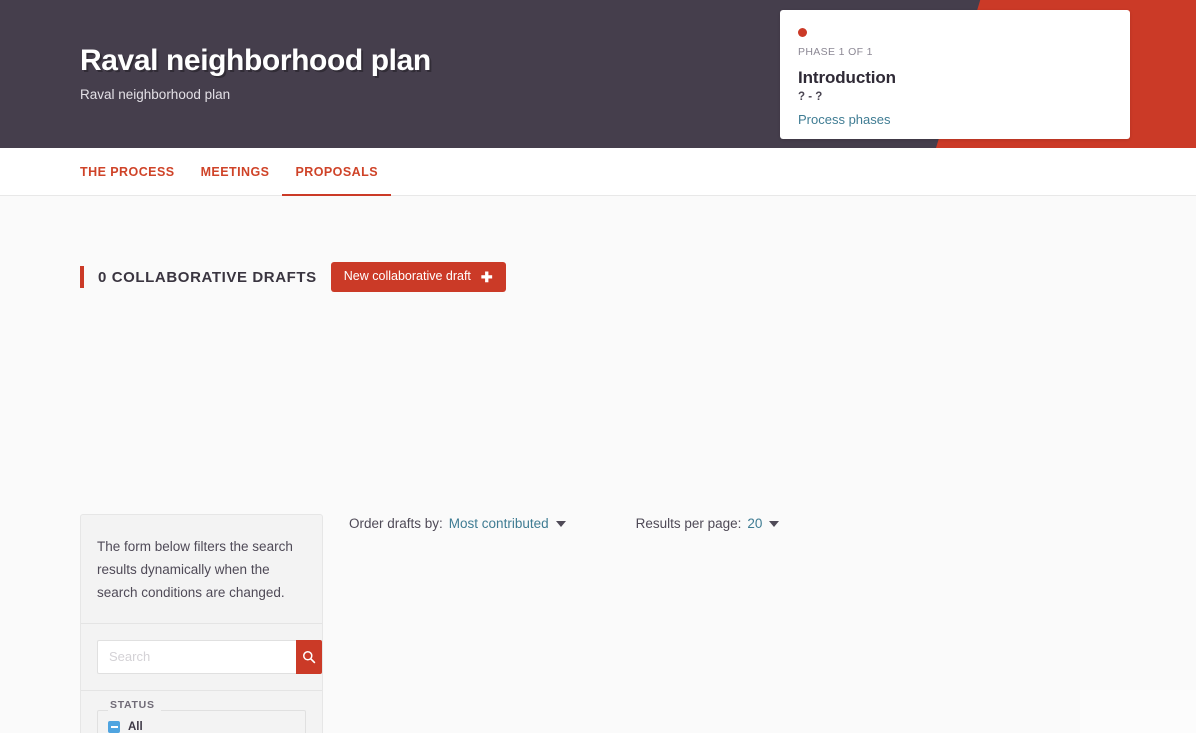 The width and height of the screenshot is (1196, 733). Describe the element at coordinates (498, 523) in the screenshot. I see `order-by-value: Most contributed` at that location.